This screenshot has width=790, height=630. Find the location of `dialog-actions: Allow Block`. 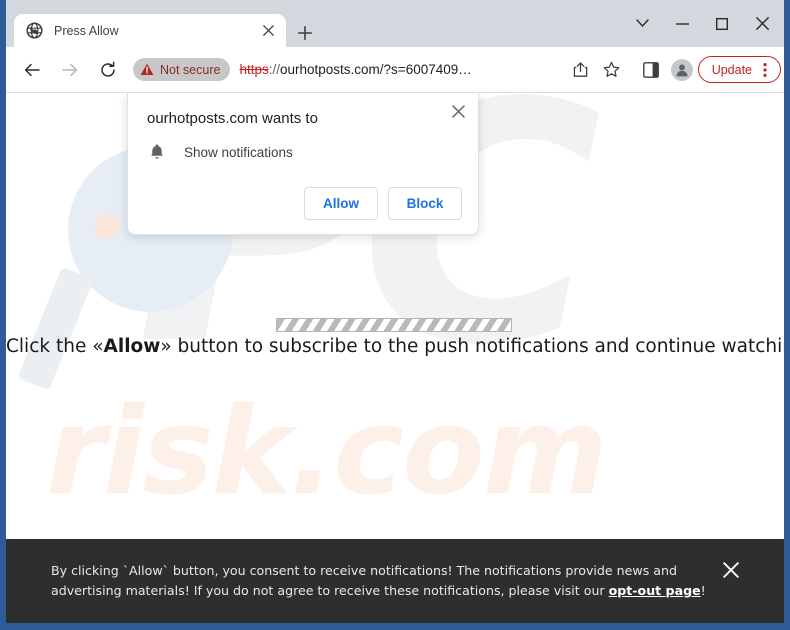

dialog-actions: Allow Block is located at coordinates (383, 203).